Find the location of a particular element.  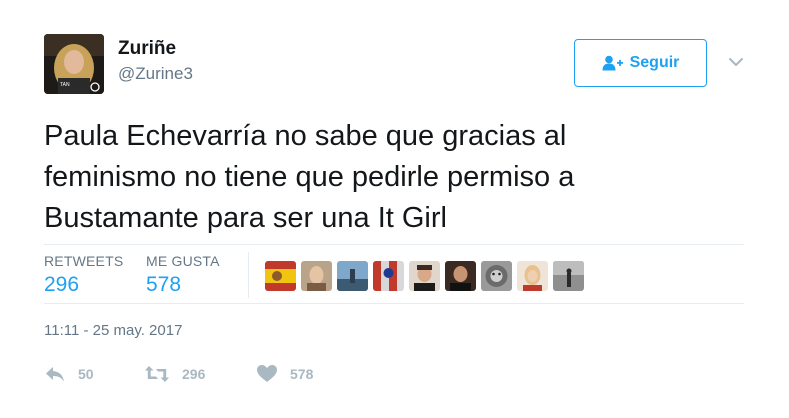

likes-label: ME GUSTA is located at coordinates (183, 261).